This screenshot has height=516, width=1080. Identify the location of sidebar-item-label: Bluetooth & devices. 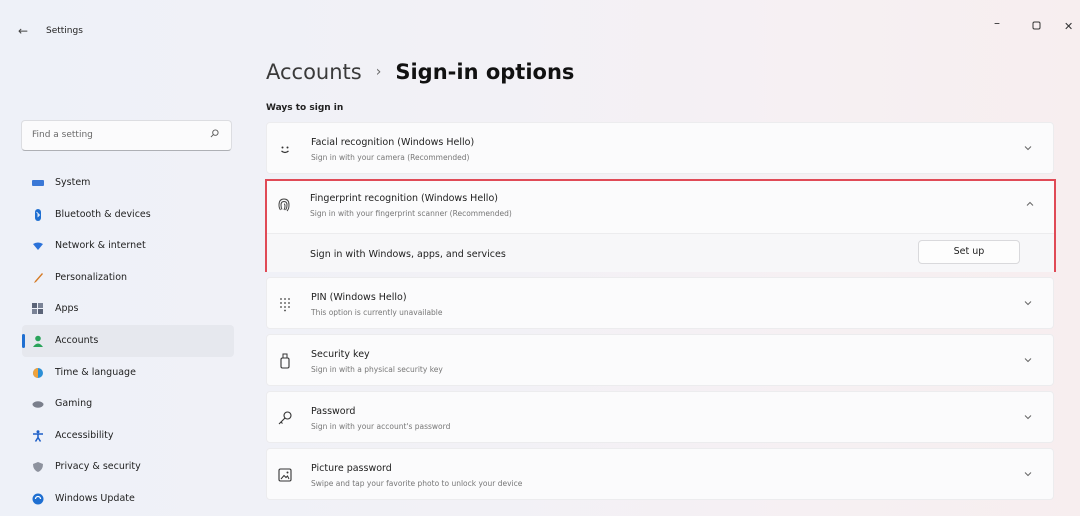
(103, 214).